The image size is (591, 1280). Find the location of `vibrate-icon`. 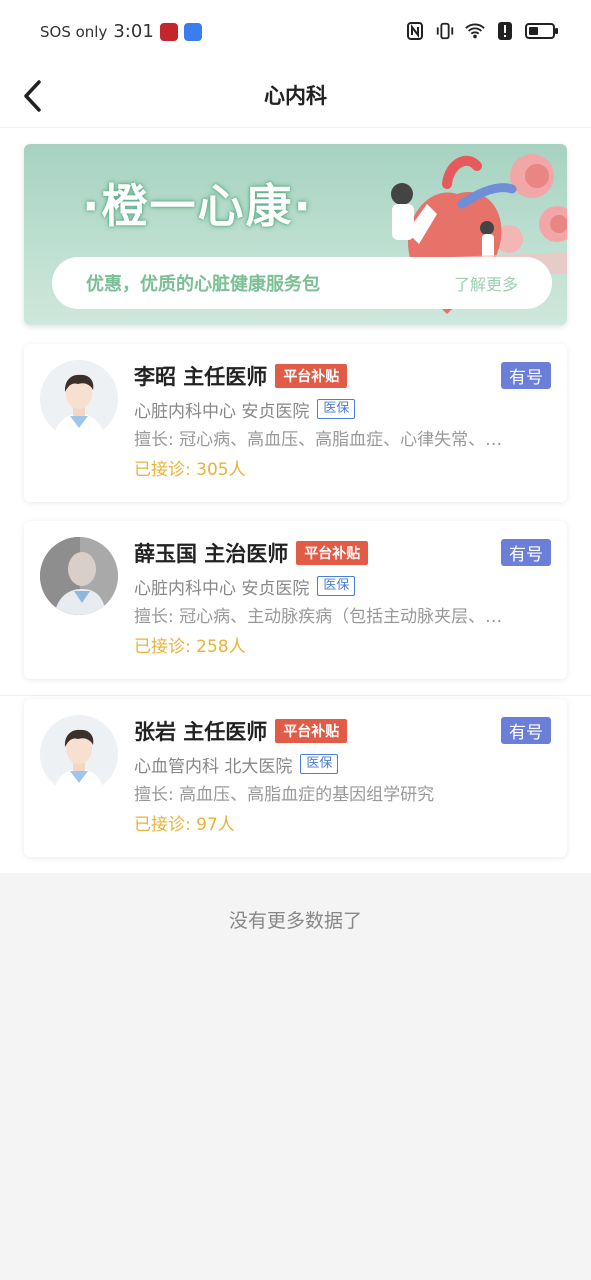

vibrate-icon is located at coordinates (445, 31).